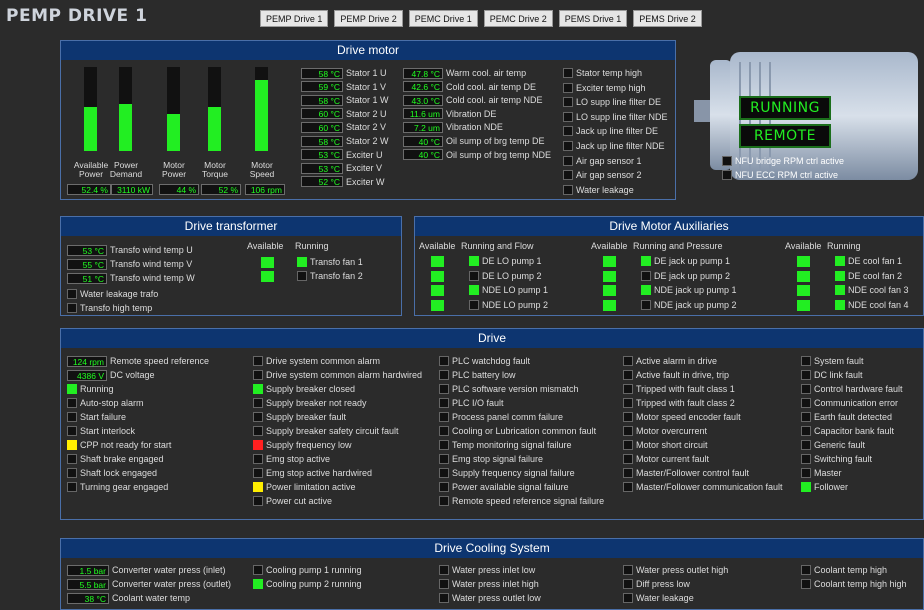  What do you see at coordinates (299, 417) in the screenshot?
I see `drive-supply-breaker-fault: Supply breaker fault` at bounding box center [299, 417].